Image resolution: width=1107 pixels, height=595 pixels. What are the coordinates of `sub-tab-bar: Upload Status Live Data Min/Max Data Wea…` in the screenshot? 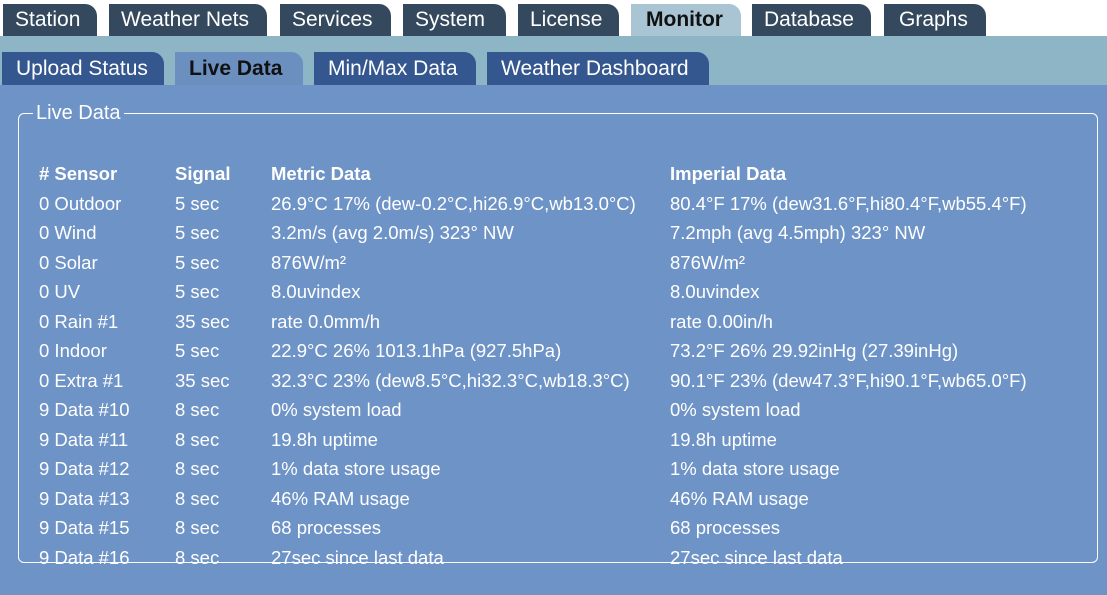 It's located at (553, 60).